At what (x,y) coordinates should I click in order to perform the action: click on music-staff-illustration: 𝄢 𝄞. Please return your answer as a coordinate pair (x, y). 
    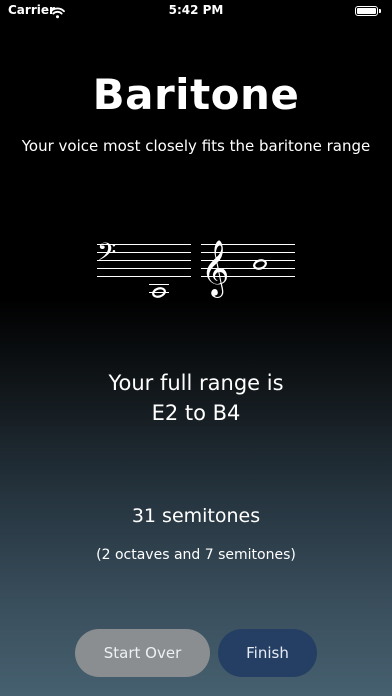
    Looking at the image, I should click on (196, 268).